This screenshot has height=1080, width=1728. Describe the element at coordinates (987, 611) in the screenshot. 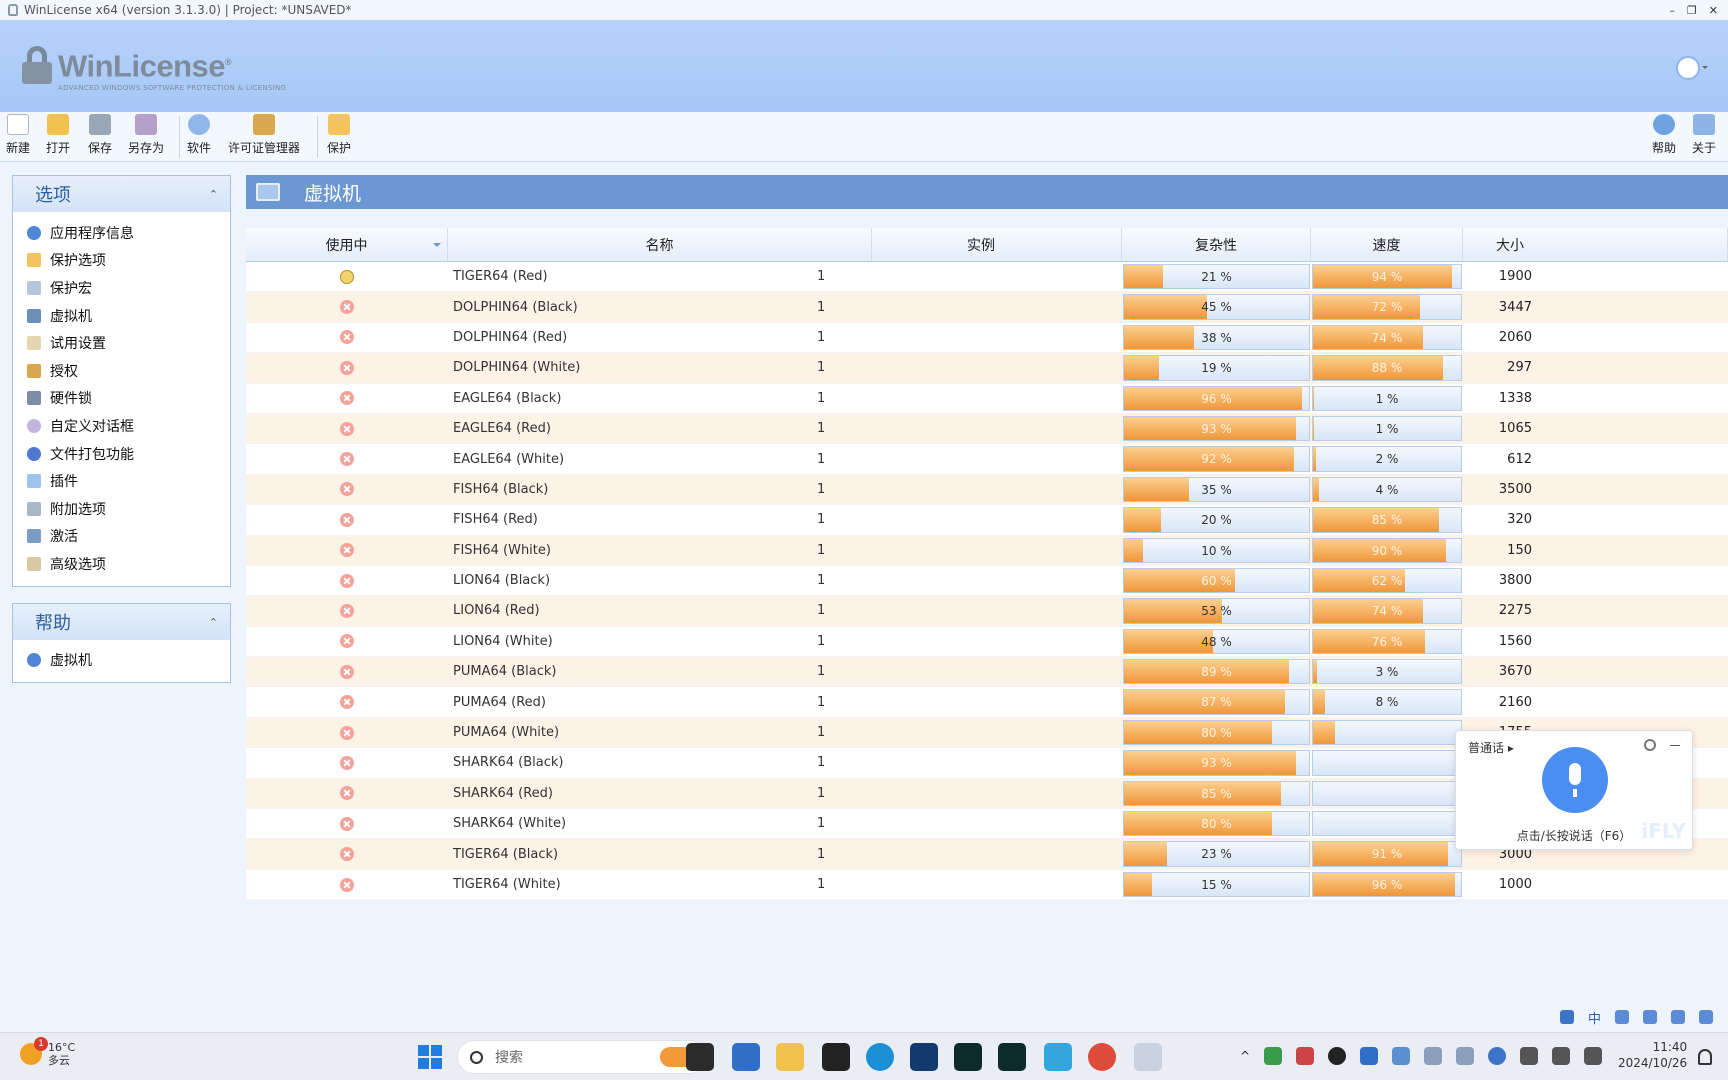

I see `table-row: LION64 (Red) 1 53 % 74 % 2275` at that location.